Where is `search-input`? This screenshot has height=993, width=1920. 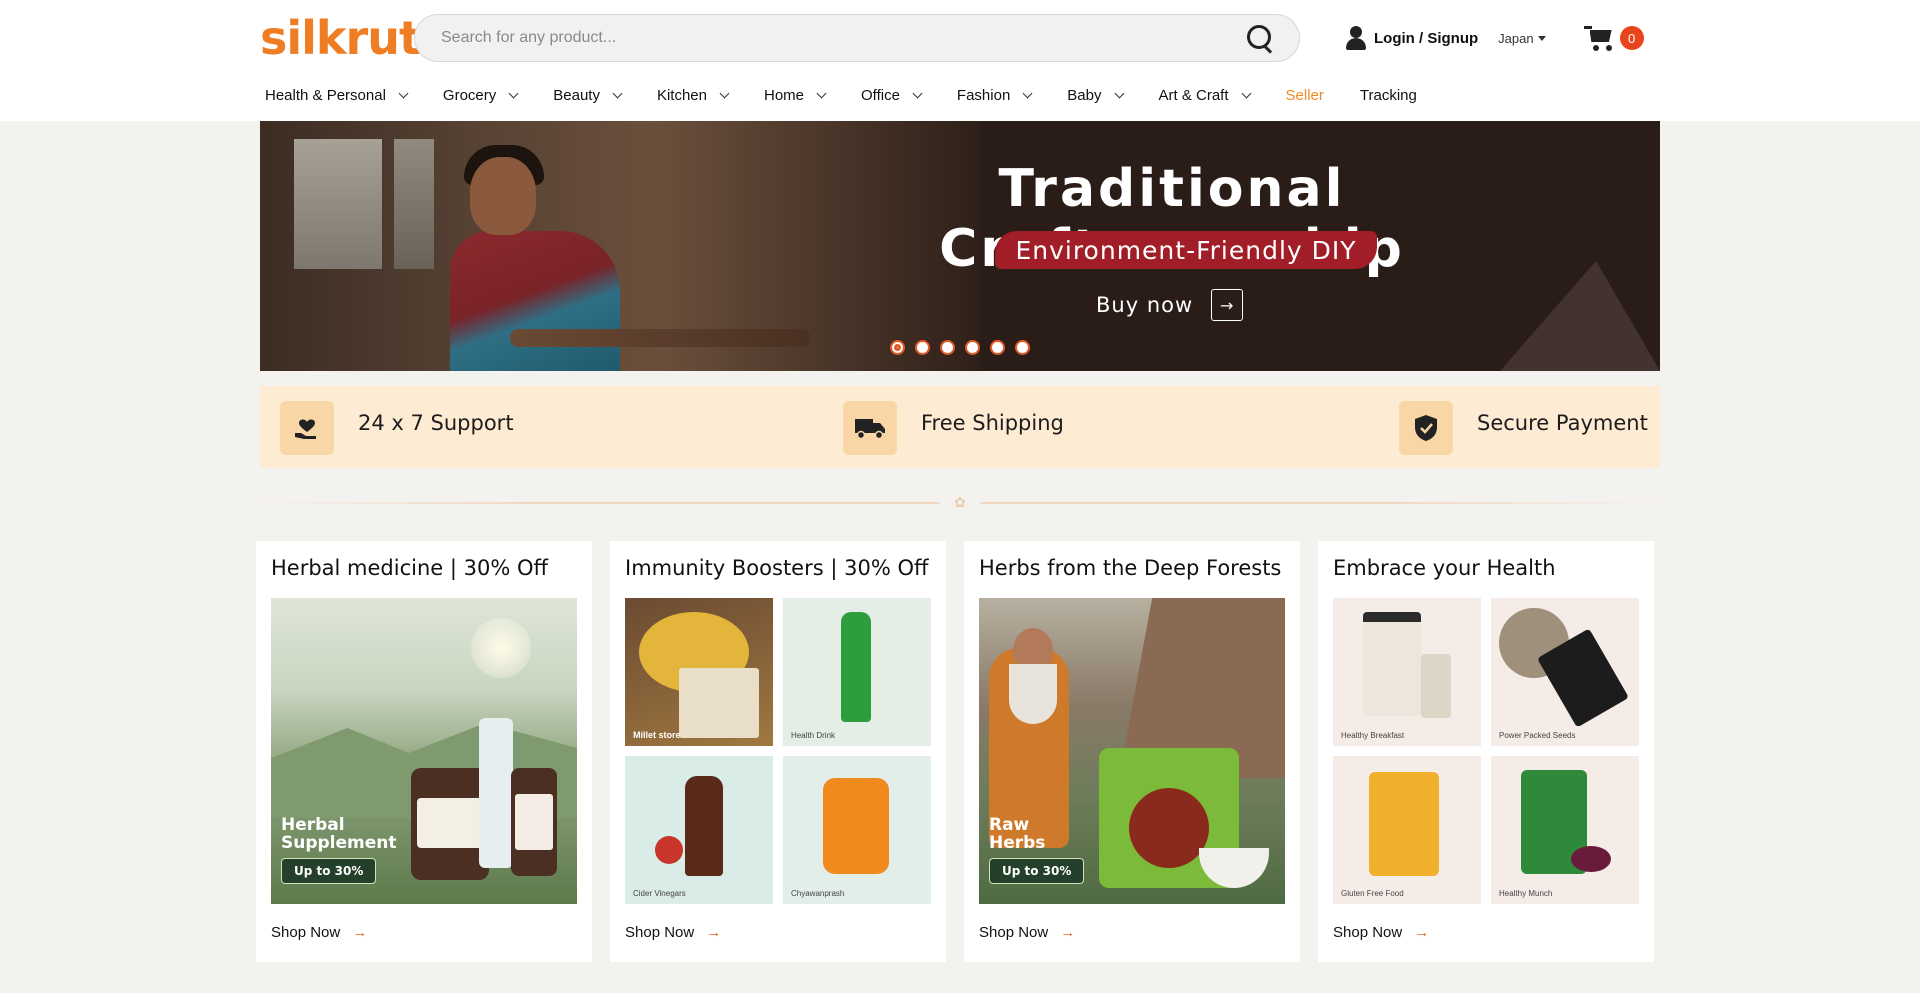
search-input is located at coordinates (843, 38).